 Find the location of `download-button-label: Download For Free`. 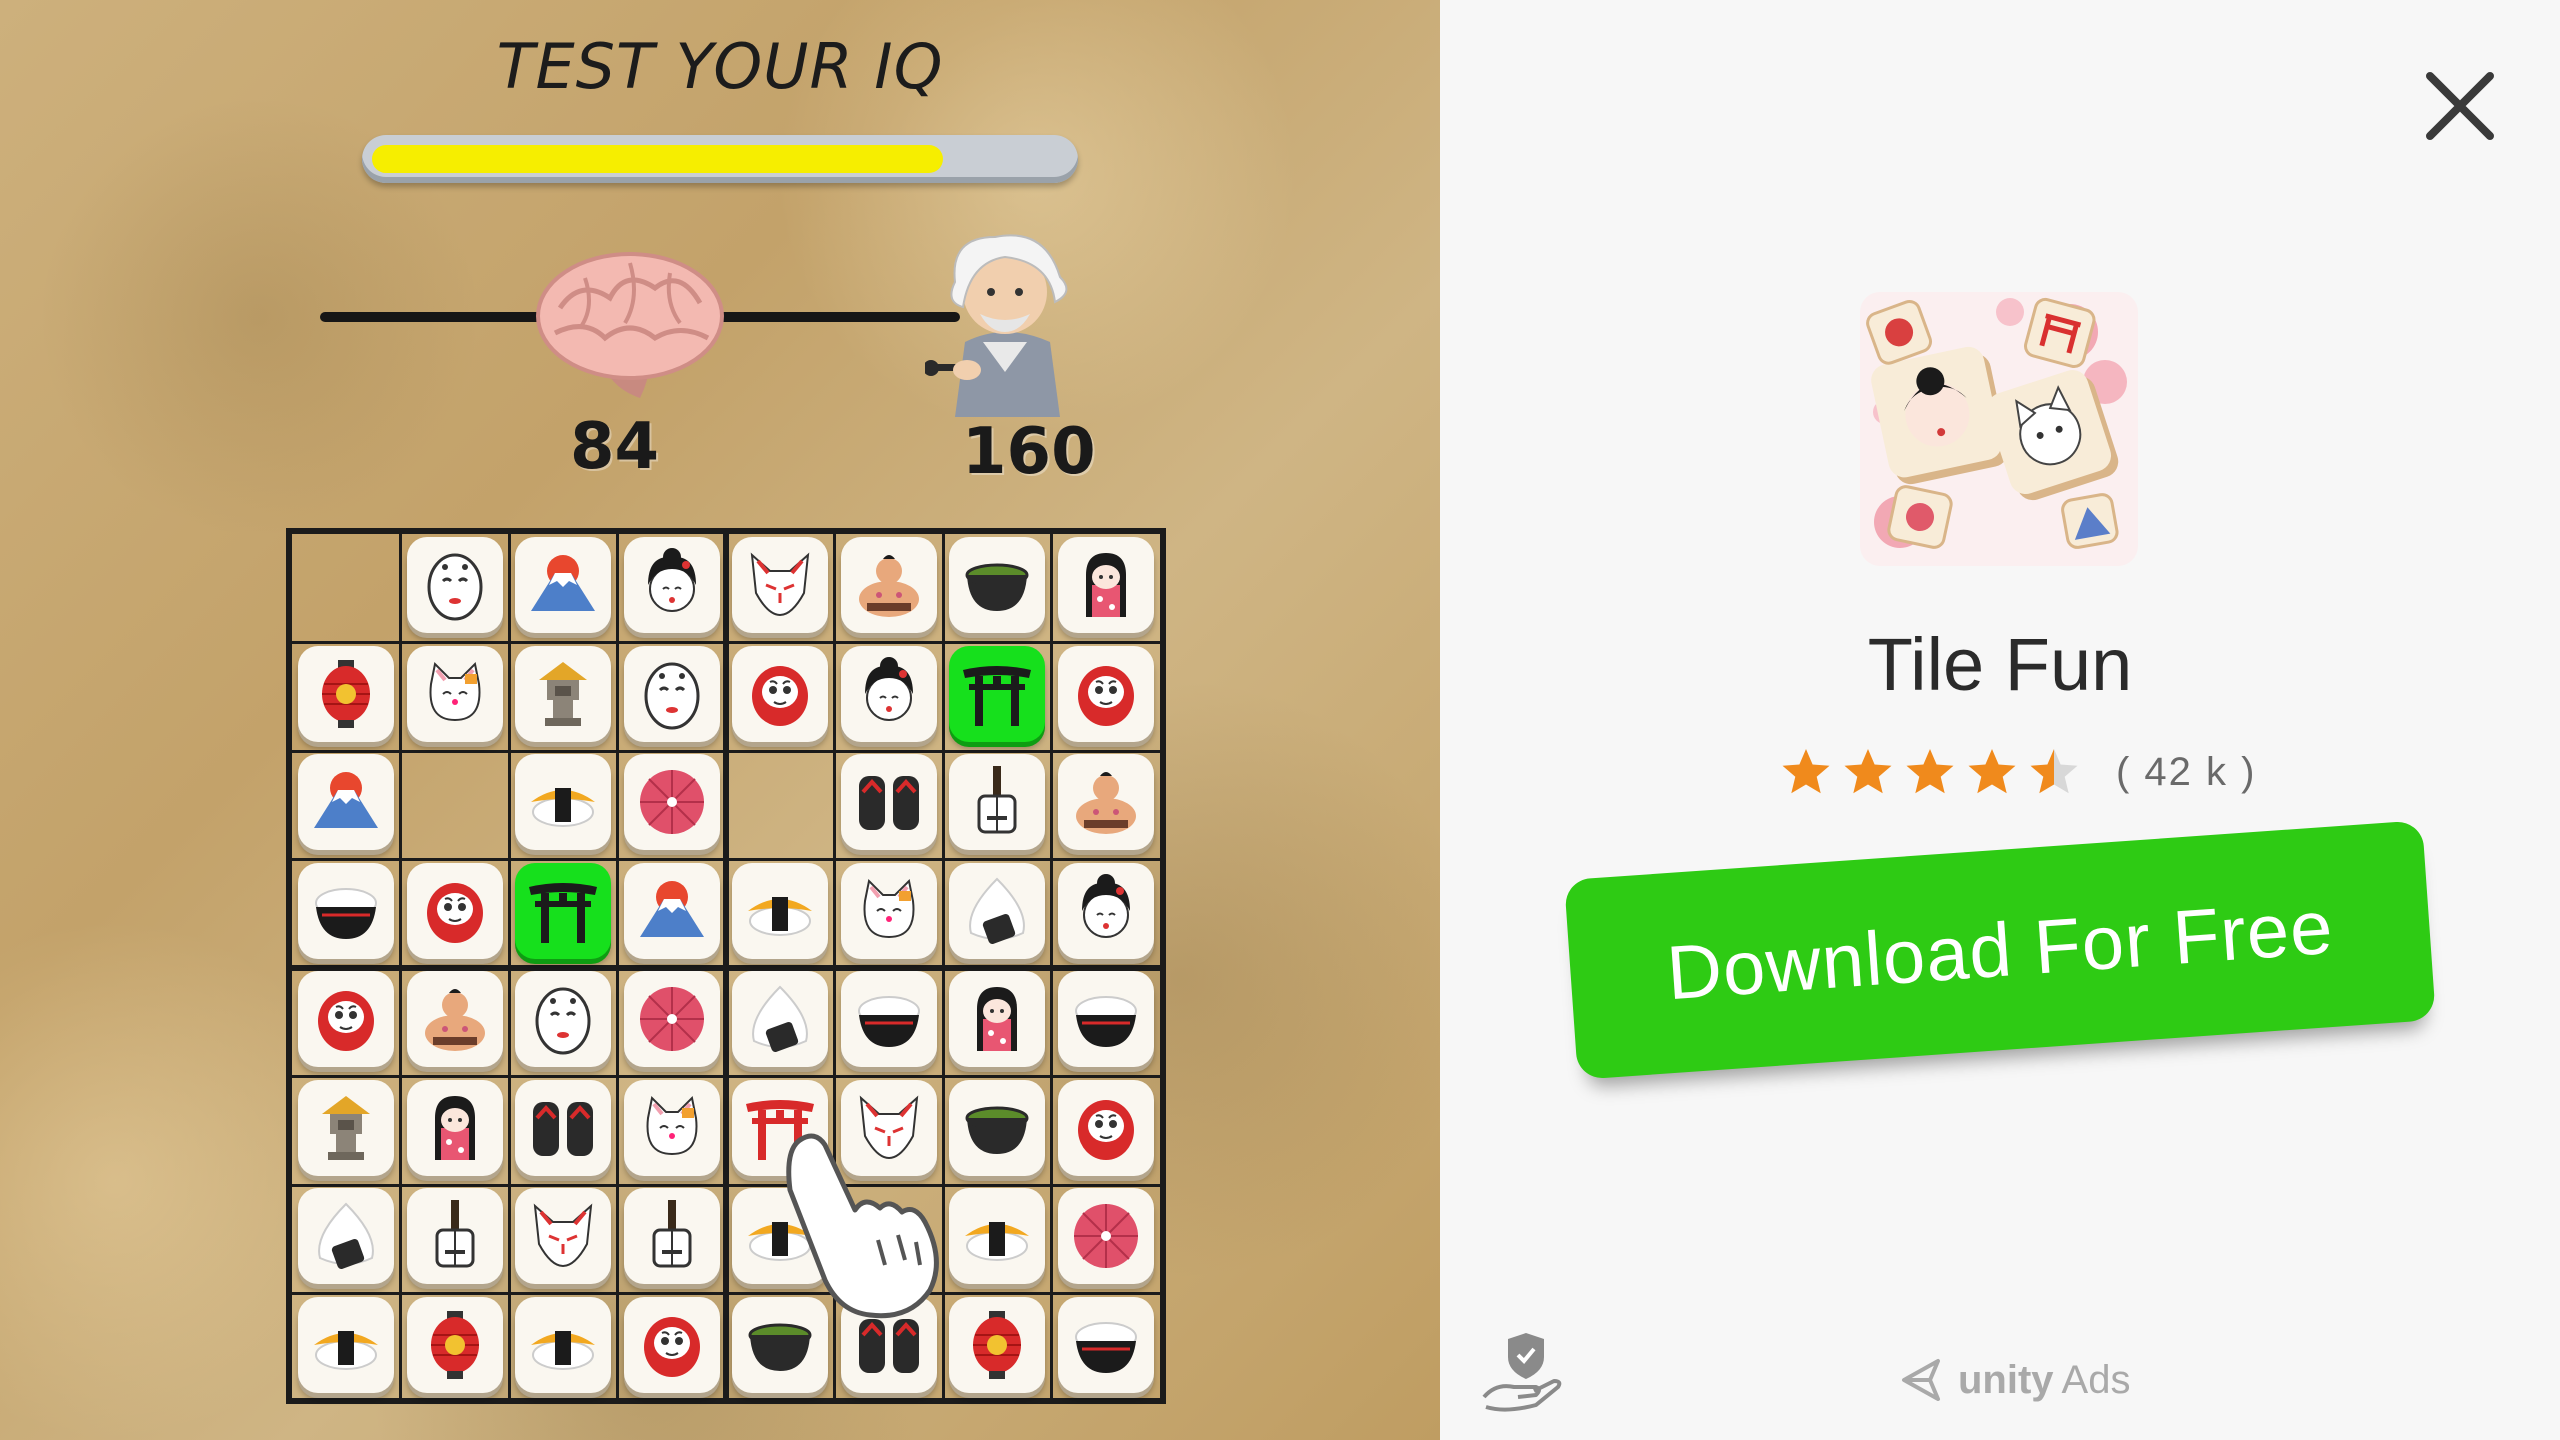

download-button-label: Download For Free is located at coordinates (2000, 950).